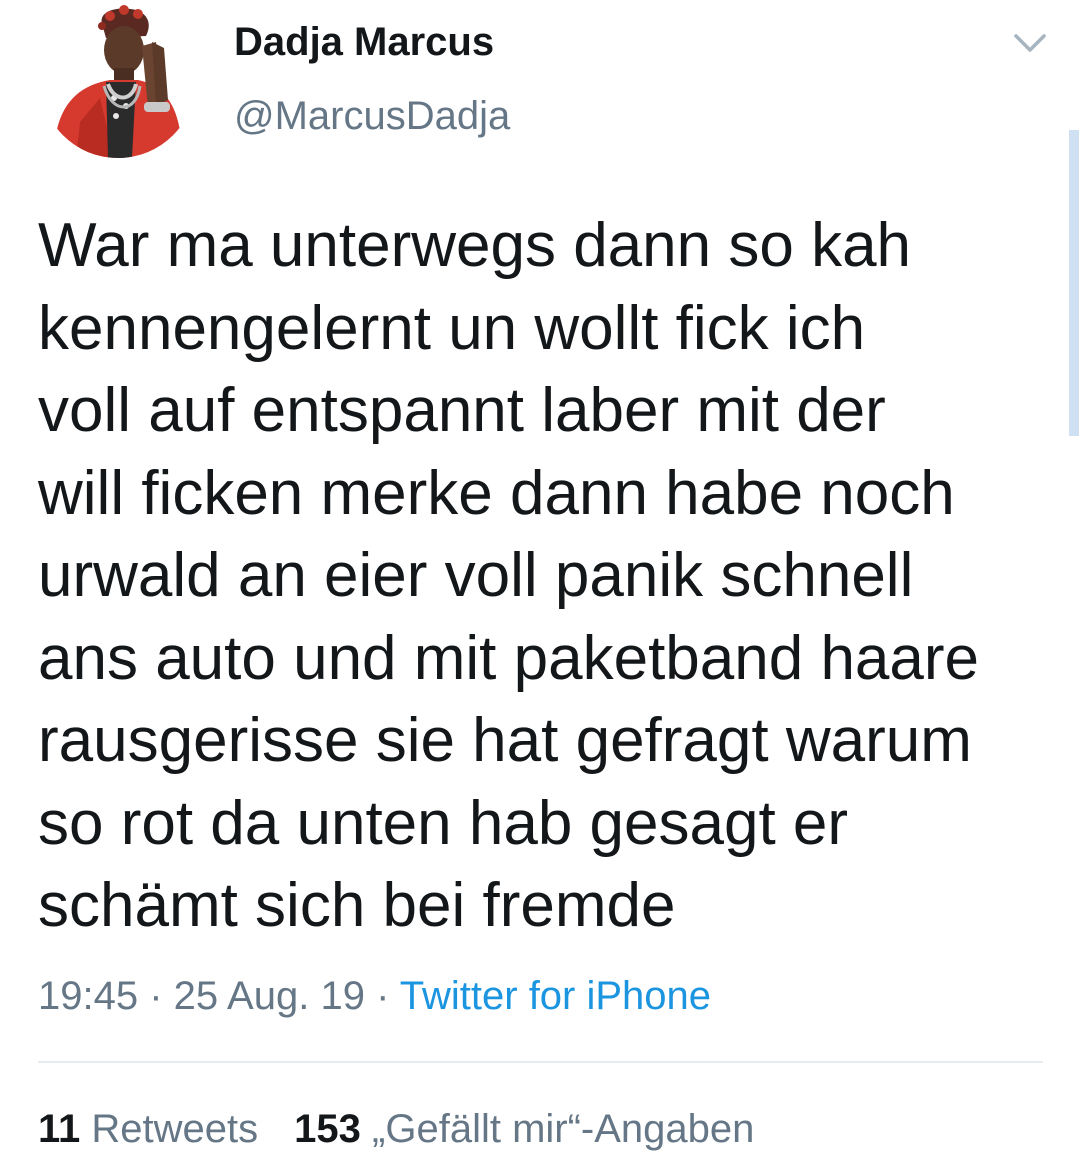 The image size is (1079, 1168). I want to click on tweet-metadata: 19:45 · 25 Aug. 19 · Twitter for iPhone, so click(374, 996).